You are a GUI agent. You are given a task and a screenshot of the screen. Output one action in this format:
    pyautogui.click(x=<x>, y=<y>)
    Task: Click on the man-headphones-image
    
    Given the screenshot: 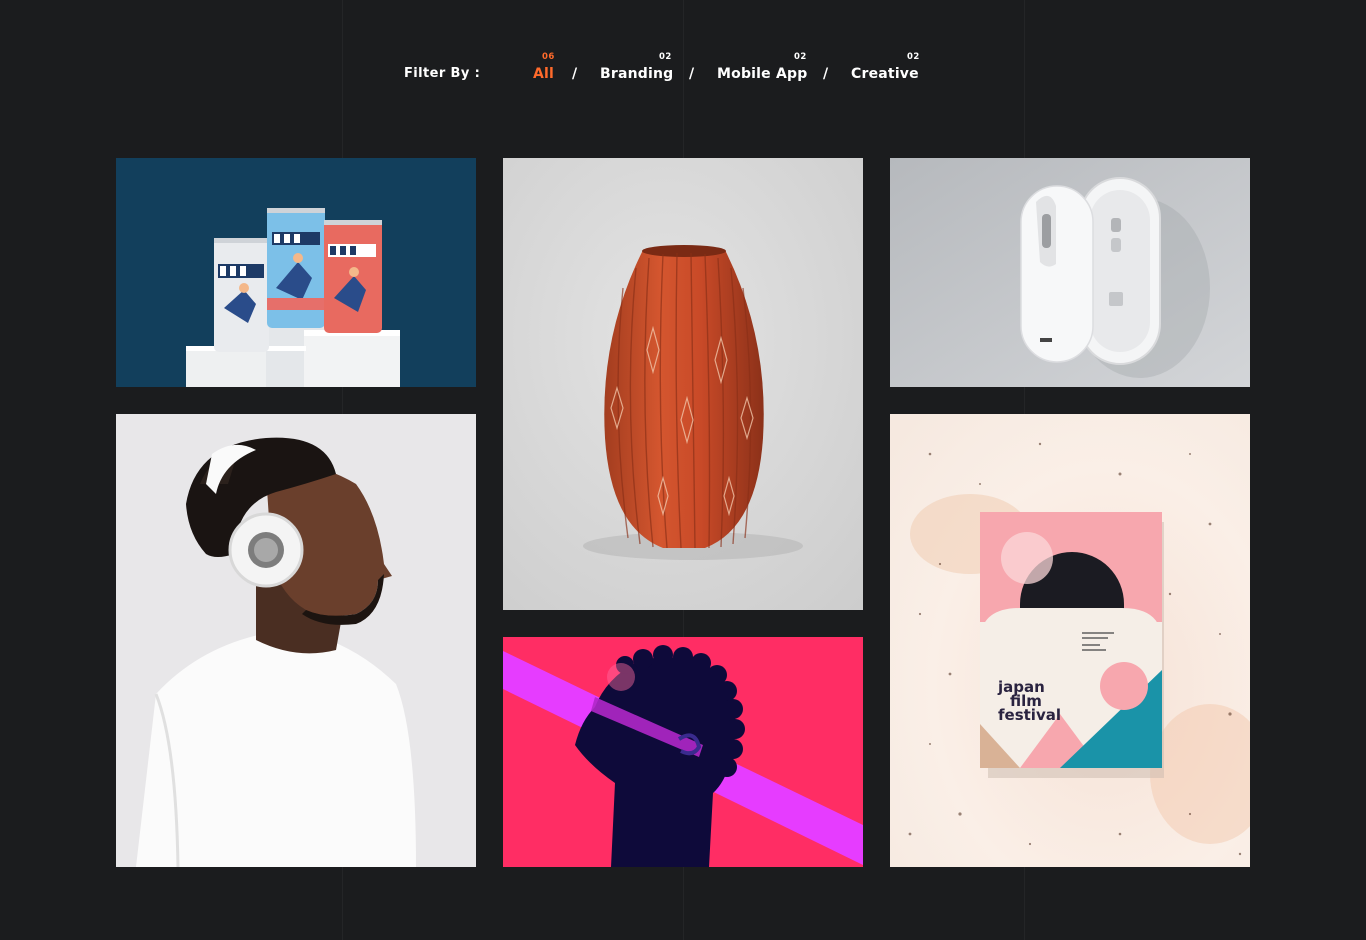 What is the action you would take?
    pyautogui.click(x=296, y=640)
    